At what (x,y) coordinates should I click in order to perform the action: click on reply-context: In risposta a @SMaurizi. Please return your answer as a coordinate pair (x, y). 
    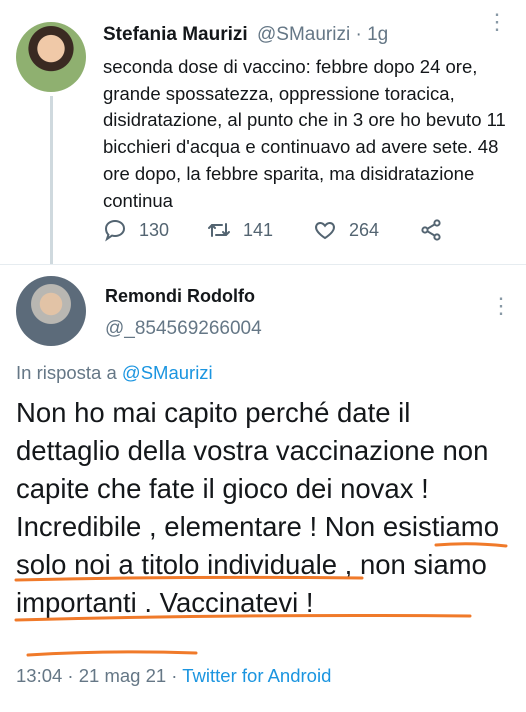
    Looking at the image, I should click on (114, 373).